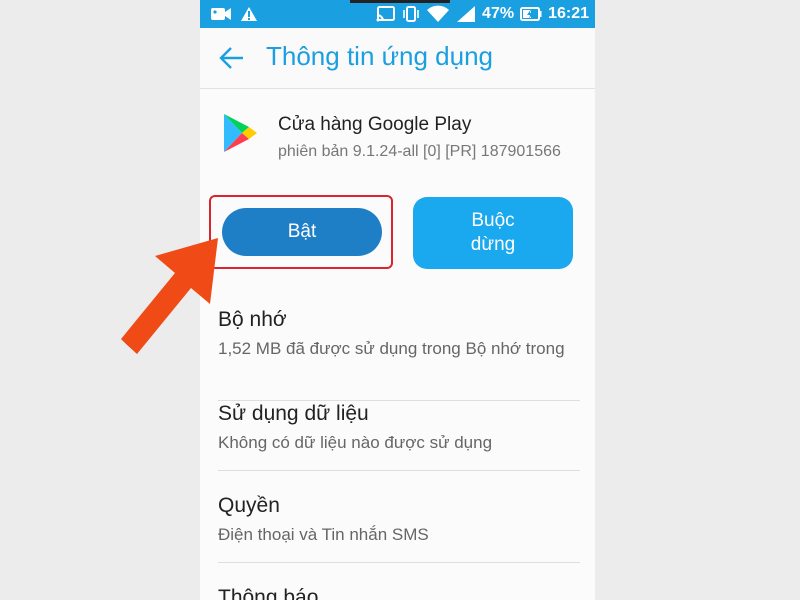  What do you see at coordinates (169, 298) in the screenshot?
I see `pointer-arrow-icon` at bounding box center [169, 298].